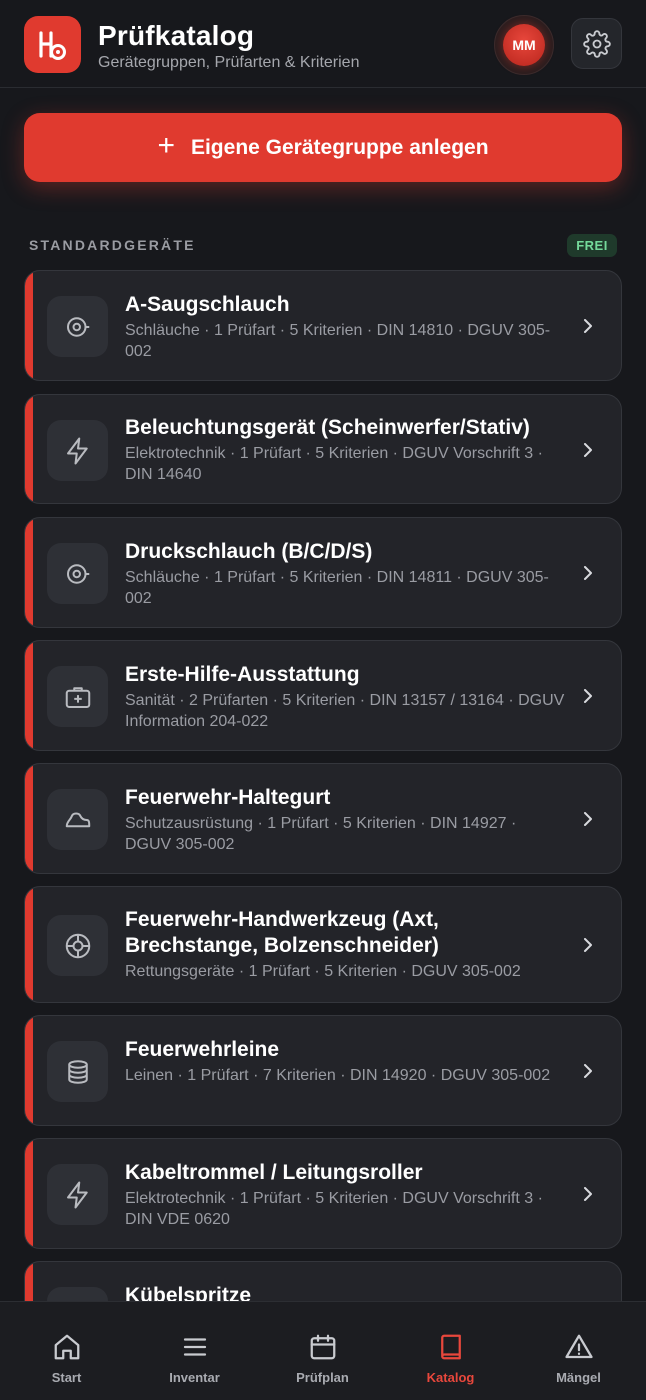 The height and width of the screenshot is (1400, 646). Describe the element at coordinates (327, 427) in the screenshot. I see `item-title: Beleuchtungsgerät (Scheinwerfer/Stativ)` at that location.